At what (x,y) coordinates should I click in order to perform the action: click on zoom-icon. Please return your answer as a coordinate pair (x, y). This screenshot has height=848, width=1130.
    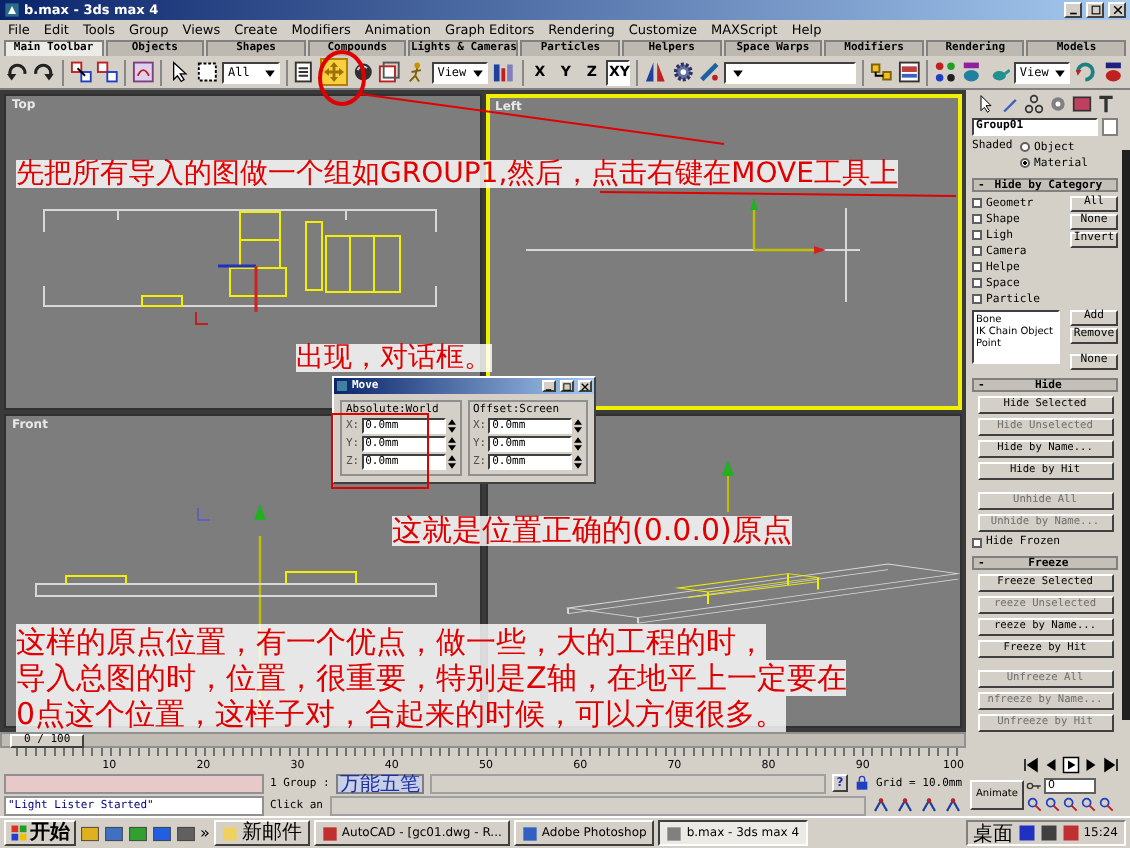
    Looking at the image, I should click on (1034, 804).